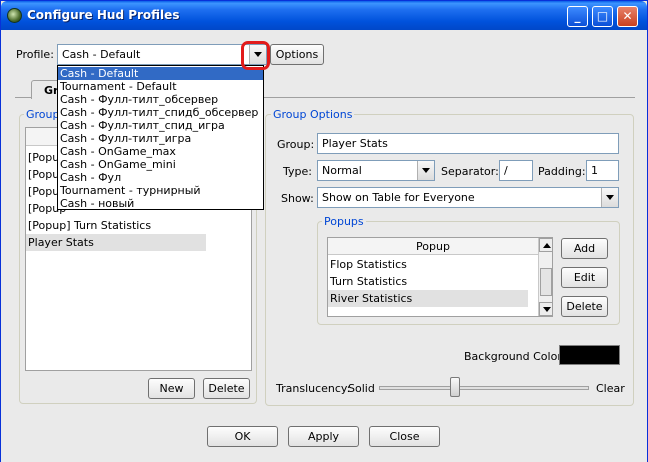 The image size is (648, 462). Describe the element at coordinates (342, 170) in the screenshot. I see `type-select-value: Normal` at that location.